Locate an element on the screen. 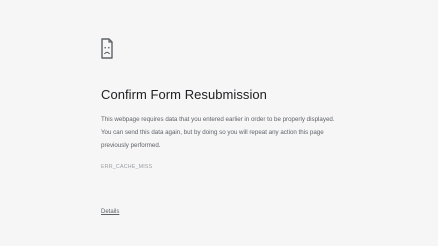 The image size is (438, 246). sad-document-icon is located at coordinates (107, 48).